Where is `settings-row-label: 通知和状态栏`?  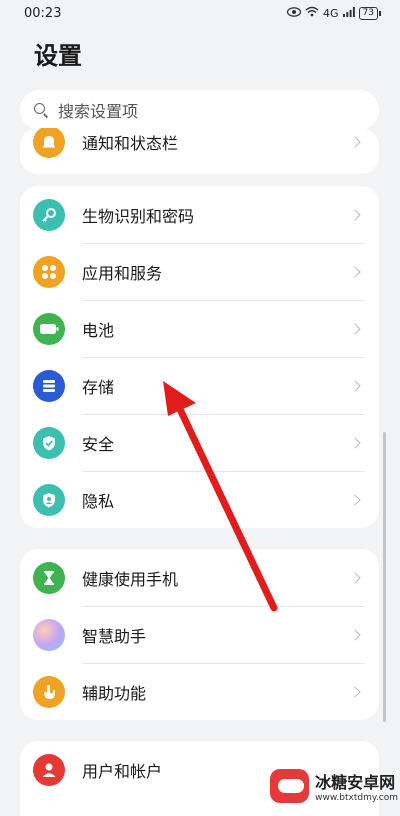
settings-row-label: 通知和状态栏 is located at coordinates (130, 143).